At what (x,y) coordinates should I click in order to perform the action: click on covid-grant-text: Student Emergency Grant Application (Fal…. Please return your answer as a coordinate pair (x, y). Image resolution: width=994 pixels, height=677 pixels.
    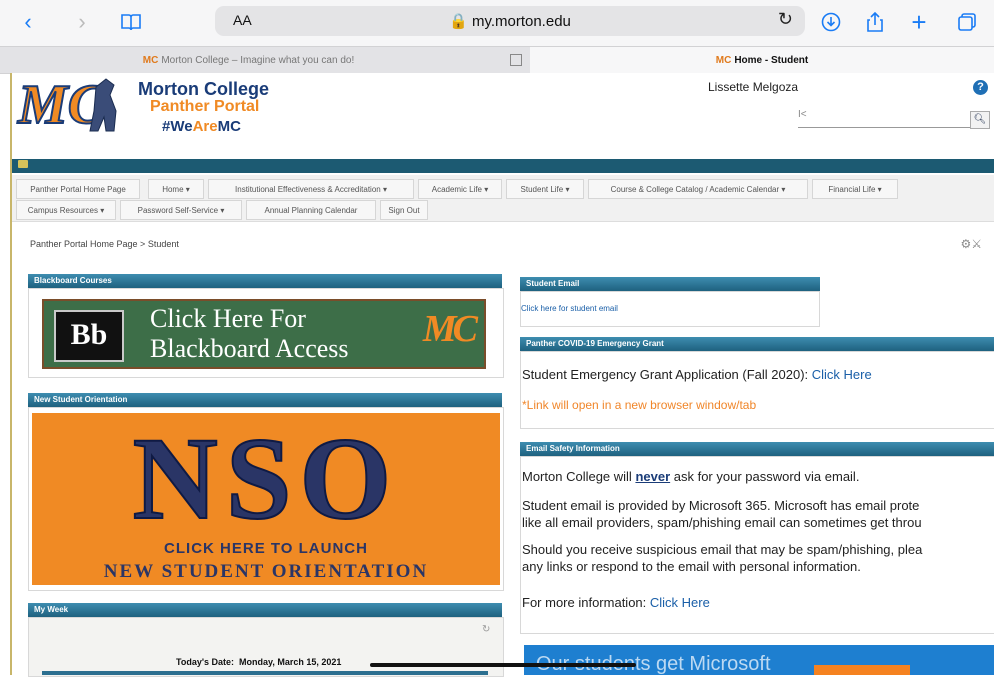
    Looking at the image, I should click on (697, 374).